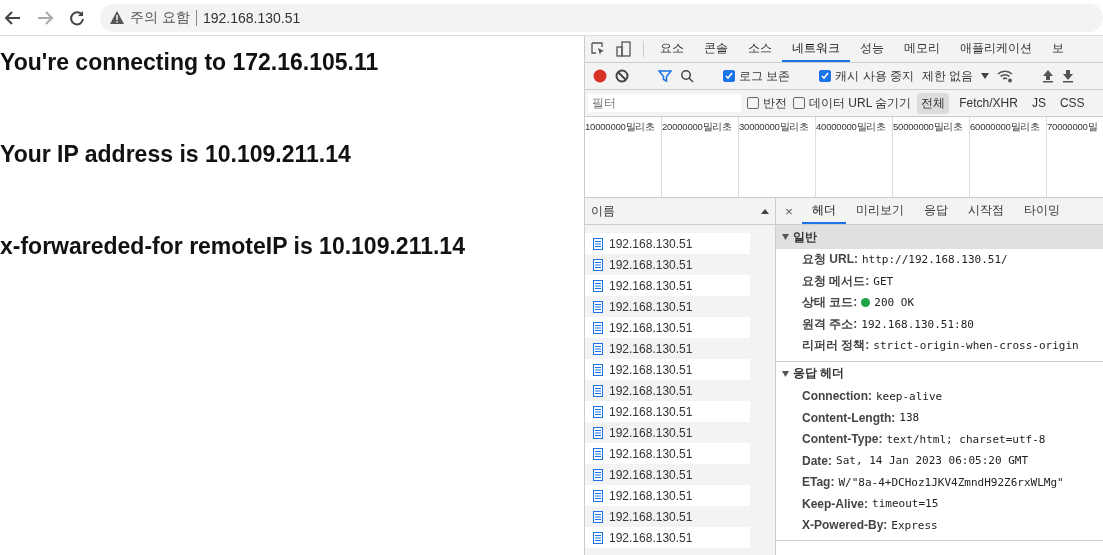  I want to click on timeline-tick-label: 40000000밀리초, so click(851, 126).